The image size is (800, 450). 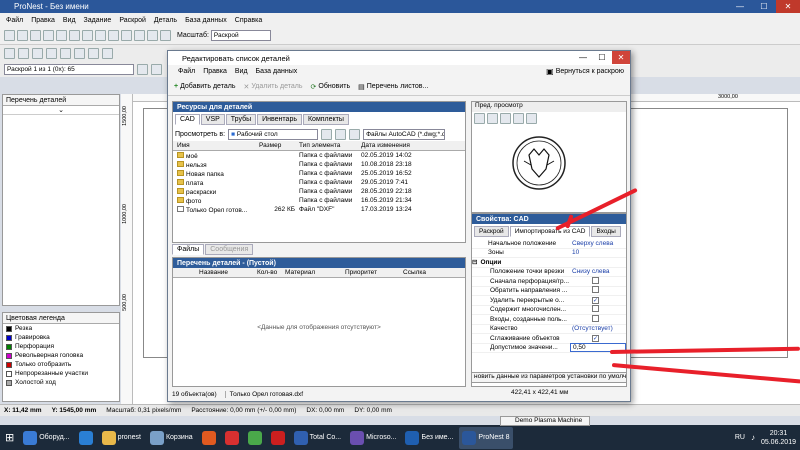 I want to click on menu-item: Правка, so click(x=43, y=20).